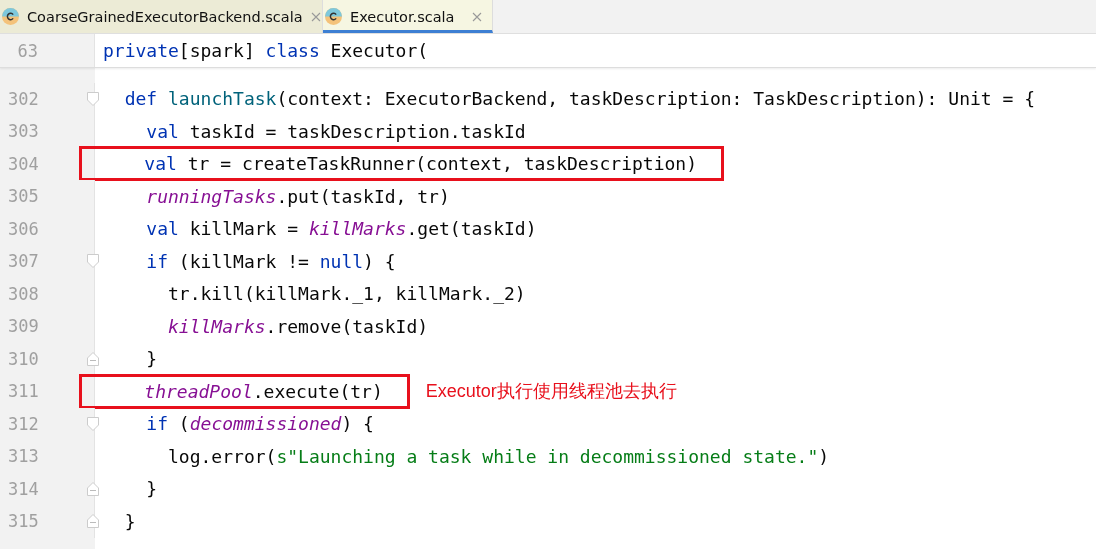 The height and width of the screenshot is (549, 1096). I want to click on line-number: 302, so click(23, 98).